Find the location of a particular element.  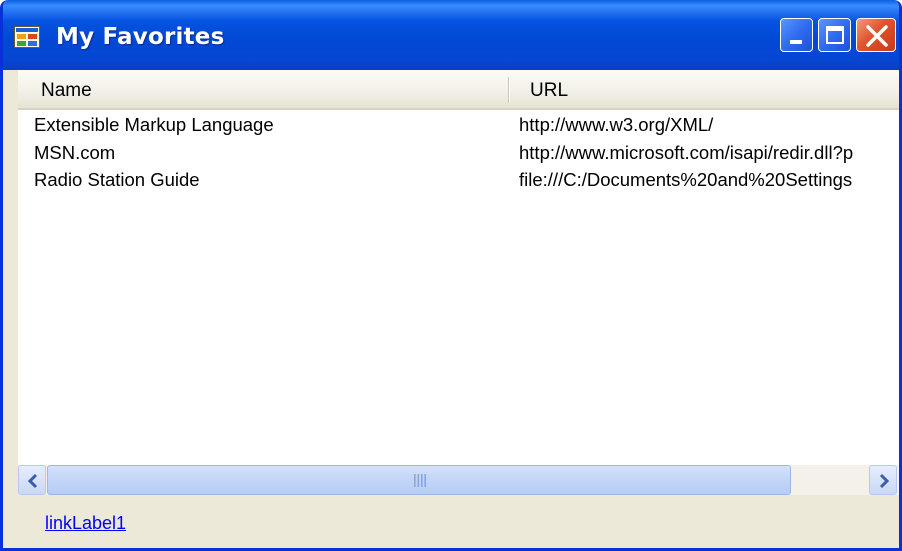

title-bar: My Favorites is located at coordinates (451, 35).